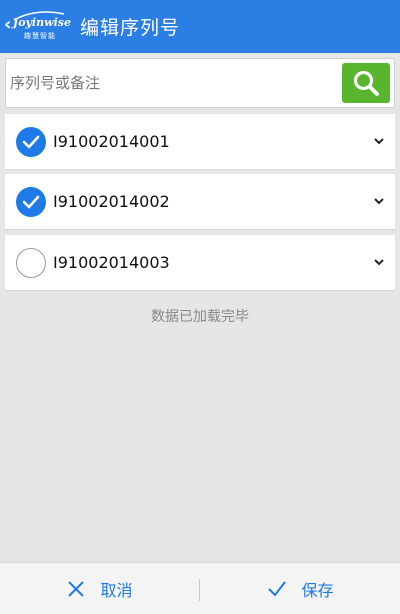 This screenshot has width=400, height=614. Describe the element at coordinates (116, 590) in the screenshot. I see `cancel-label: 取消` at that location.